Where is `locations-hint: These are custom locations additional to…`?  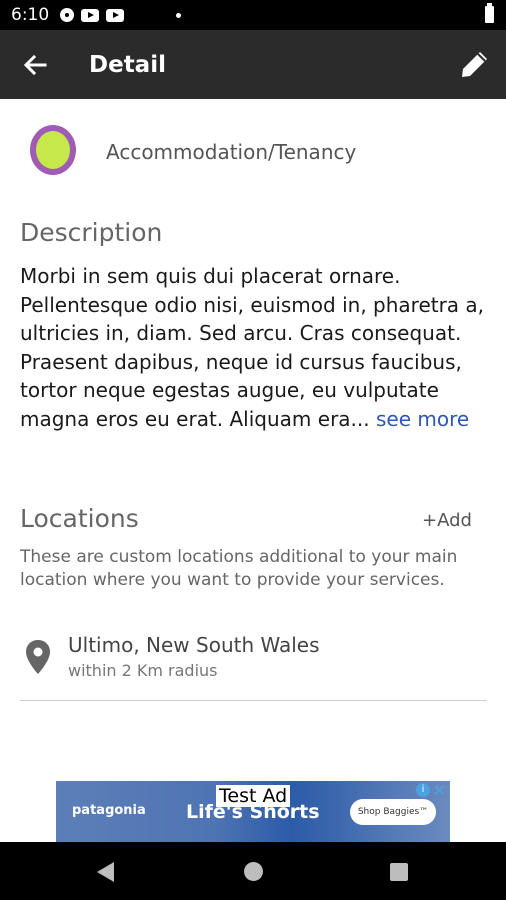 locations-hint: These are custom locations additional to… is located at coordinates (239, 568).